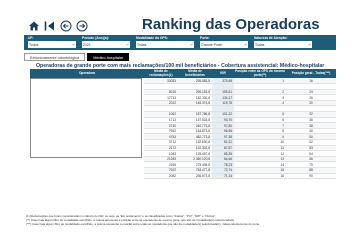 Image resolution: width=354 pixels, height=243 pixels. What do you see at coordinates (87, 176) in the screenshot?
I see `table-cell` at bounding box center [87, 176].